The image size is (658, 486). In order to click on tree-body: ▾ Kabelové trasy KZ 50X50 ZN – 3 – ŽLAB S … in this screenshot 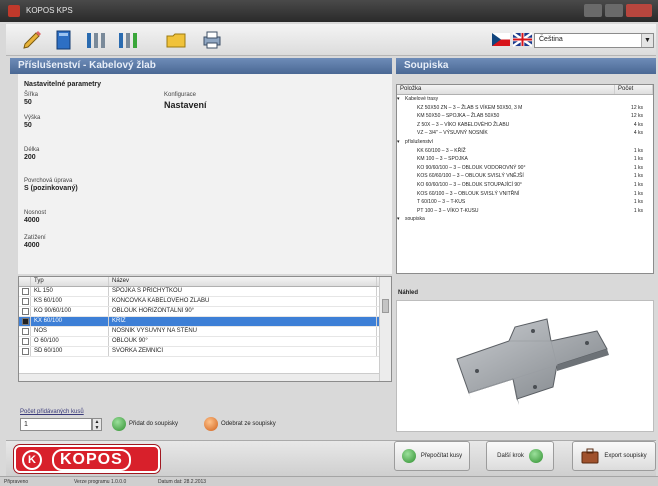, I will do `click(525, 159)`.